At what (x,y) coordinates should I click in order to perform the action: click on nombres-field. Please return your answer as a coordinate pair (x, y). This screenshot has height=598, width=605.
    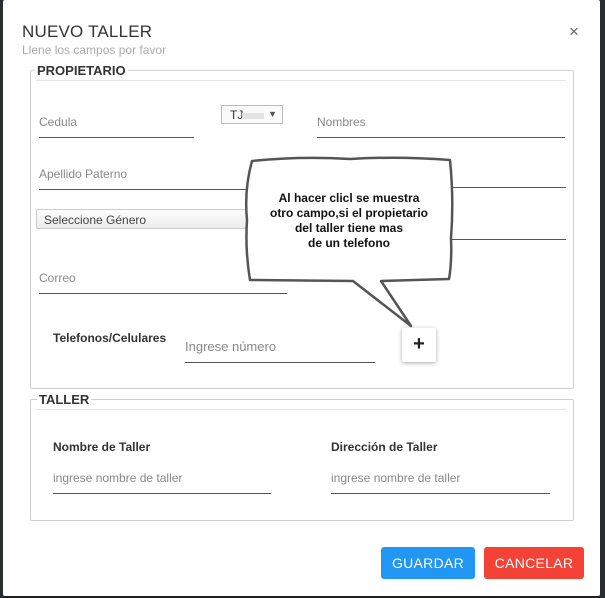
    Looking at the image, I should click on (441, 125).